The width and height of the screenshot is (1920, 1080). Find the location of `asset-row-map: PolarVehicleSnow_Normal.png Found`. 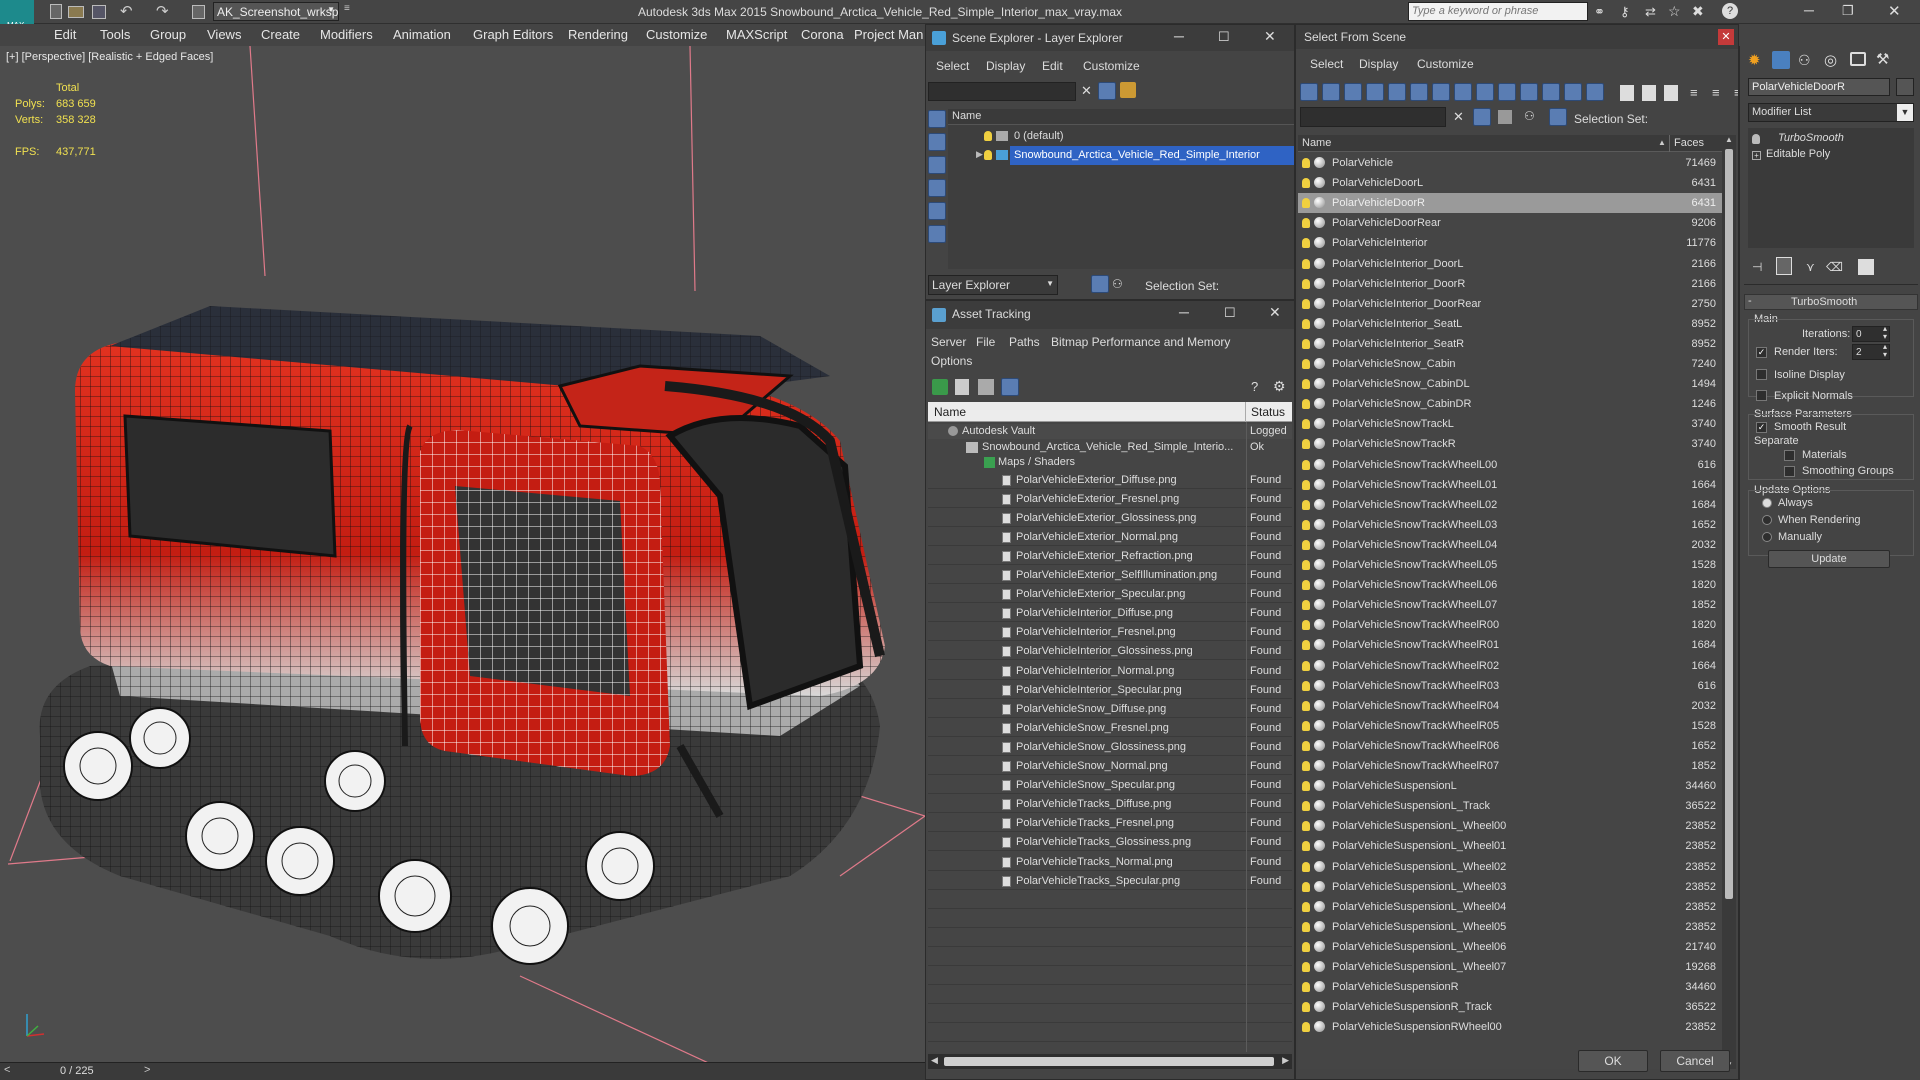

asset-row-map: PolarVehicleSnow_Normal.png Found is located at coordinates (1110, 766).